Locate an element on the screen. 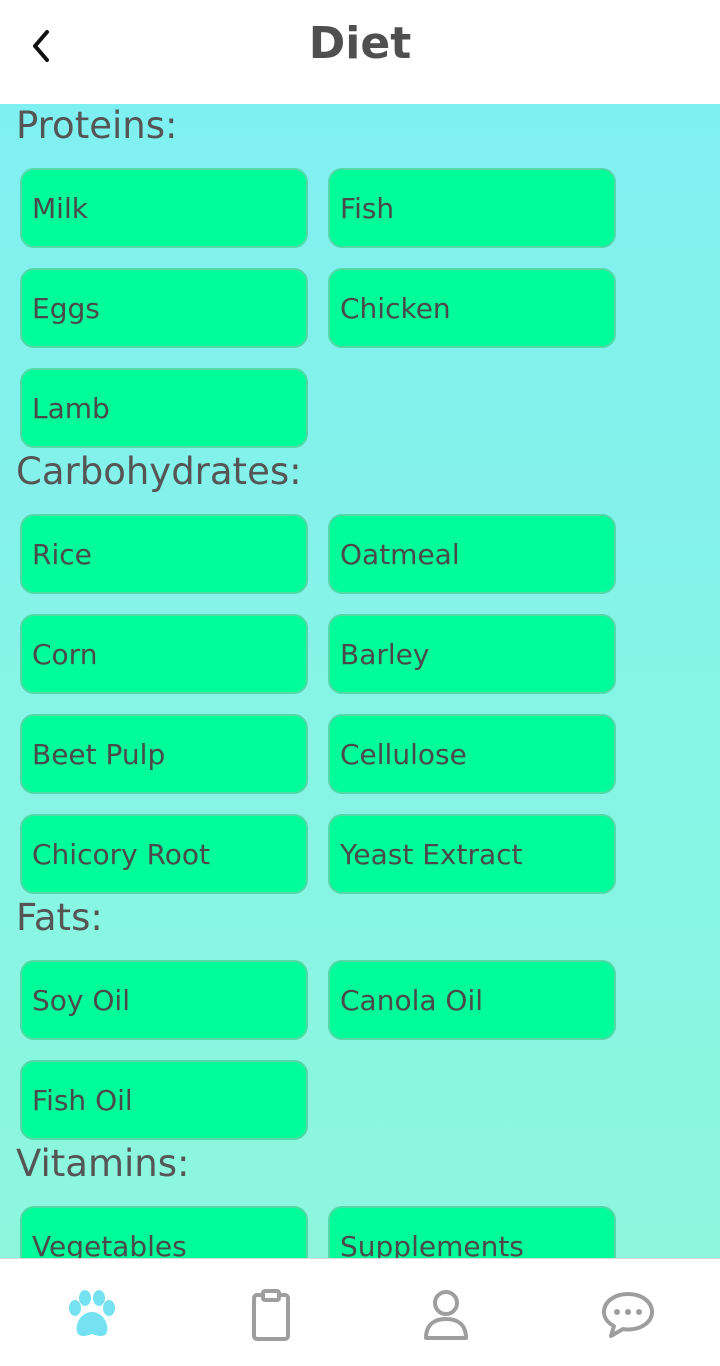  food-chip-supplements: Supplements is located at coordinates (472, 1232).